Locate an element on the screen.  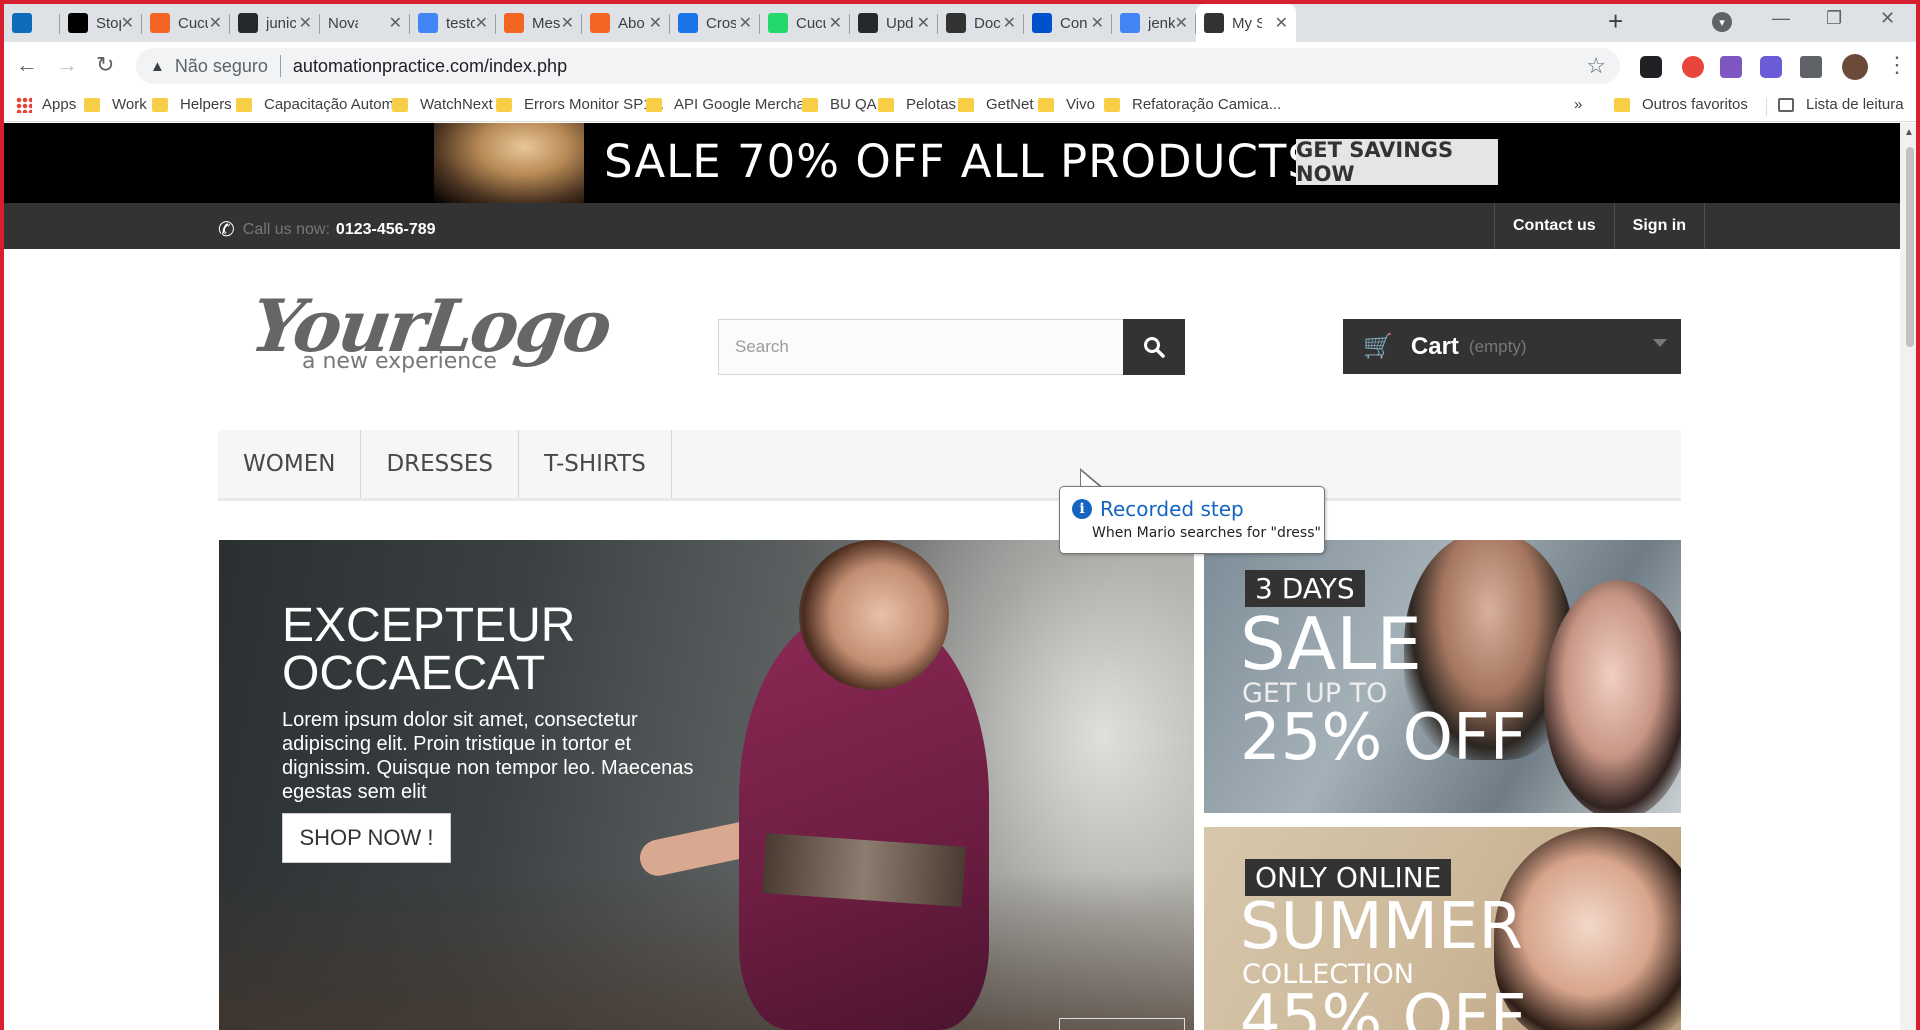
url-text: automationpractice.com/index.php is located at coordinates (430, 66).